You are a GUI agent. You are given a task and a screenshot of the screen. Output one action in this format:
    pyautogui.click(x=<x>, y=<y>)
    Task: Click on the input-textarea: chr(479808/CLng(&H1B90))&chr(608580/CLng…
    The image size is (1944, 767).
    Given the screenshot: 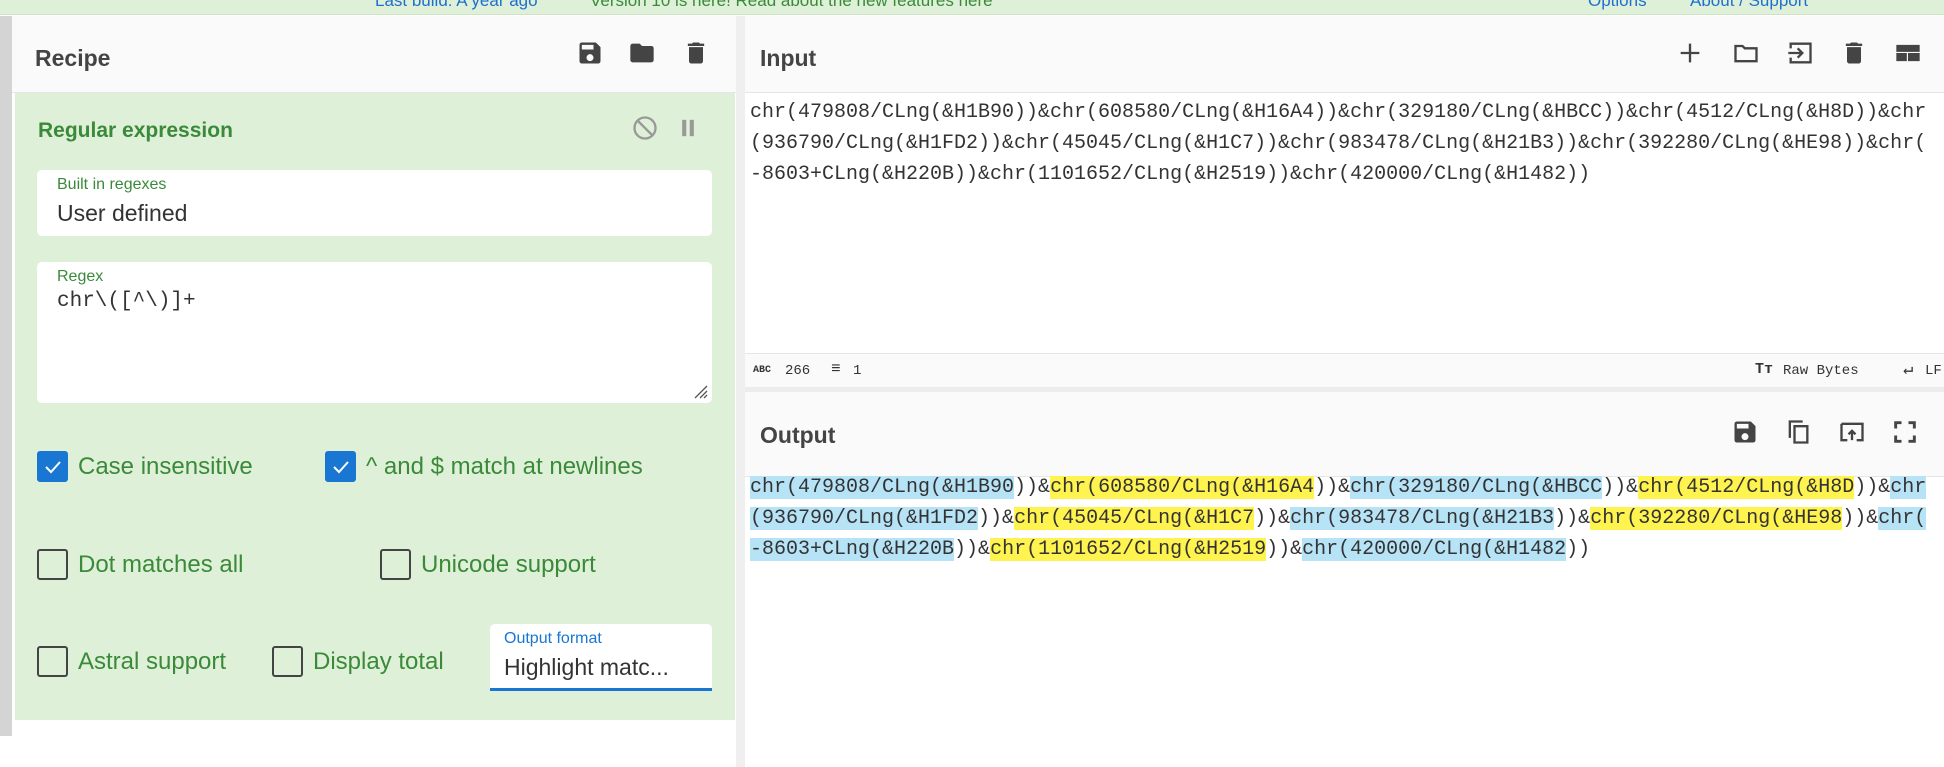 What is the action you would take?
    pyautogui.click(x=1340, y=143)
    